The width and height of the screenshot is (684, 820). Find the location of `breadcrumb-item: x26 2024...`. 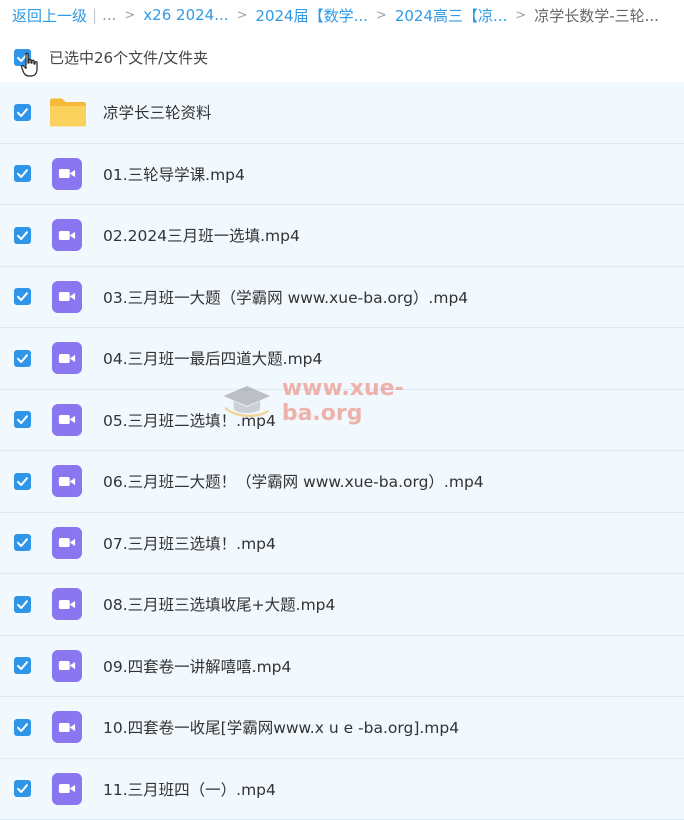

breadcrumb-item: x26 2024... is located at coordinates (185, 15).